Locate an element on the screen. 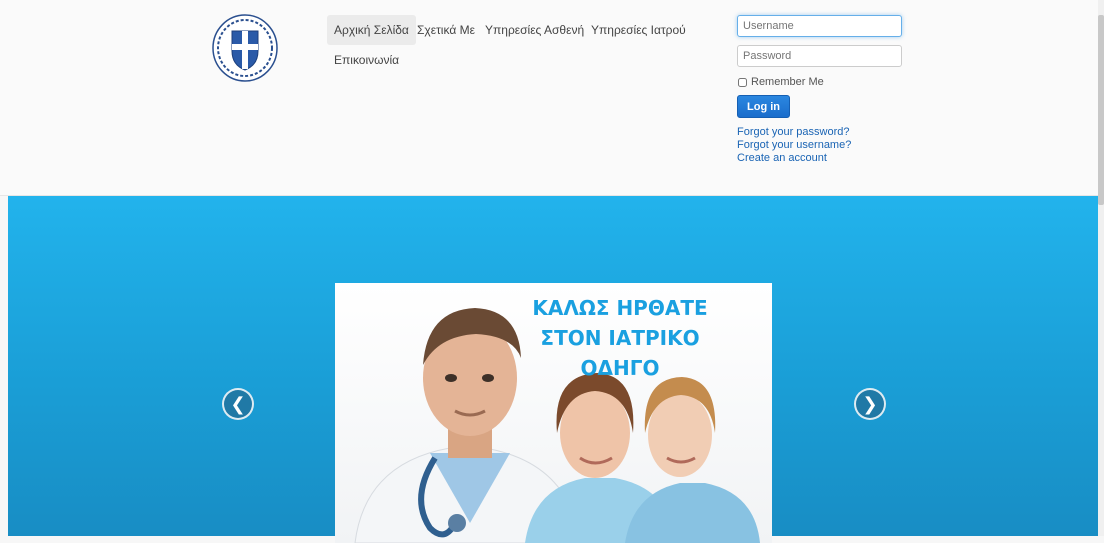 The height and width of the screenshot is (543, 1104). remember-me-checkbox is located at coordinates (742, 82).